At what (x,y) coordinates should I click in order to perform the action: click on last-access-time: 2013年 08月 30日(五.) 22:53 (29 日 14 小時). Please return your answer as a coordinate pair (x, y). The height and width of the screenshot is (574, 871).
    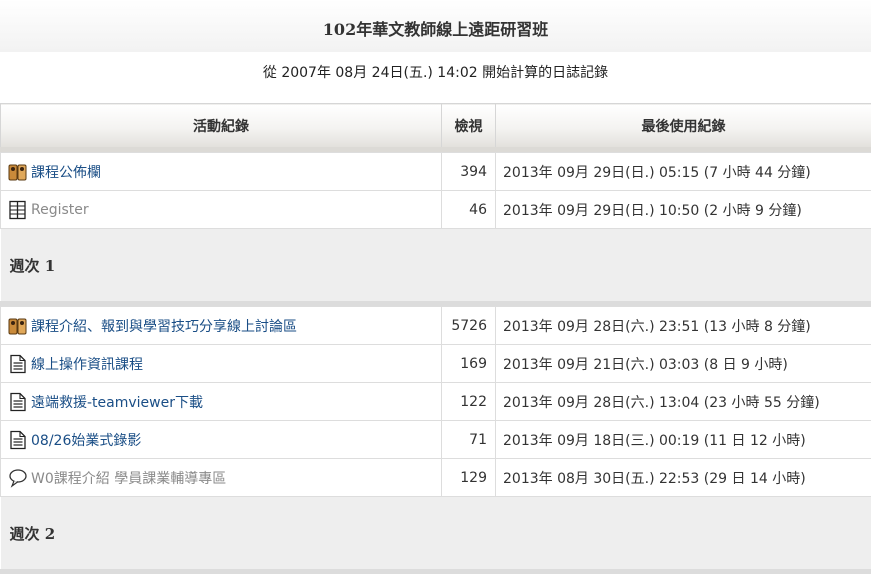
    Looking at the image, I should click on (683, 478).